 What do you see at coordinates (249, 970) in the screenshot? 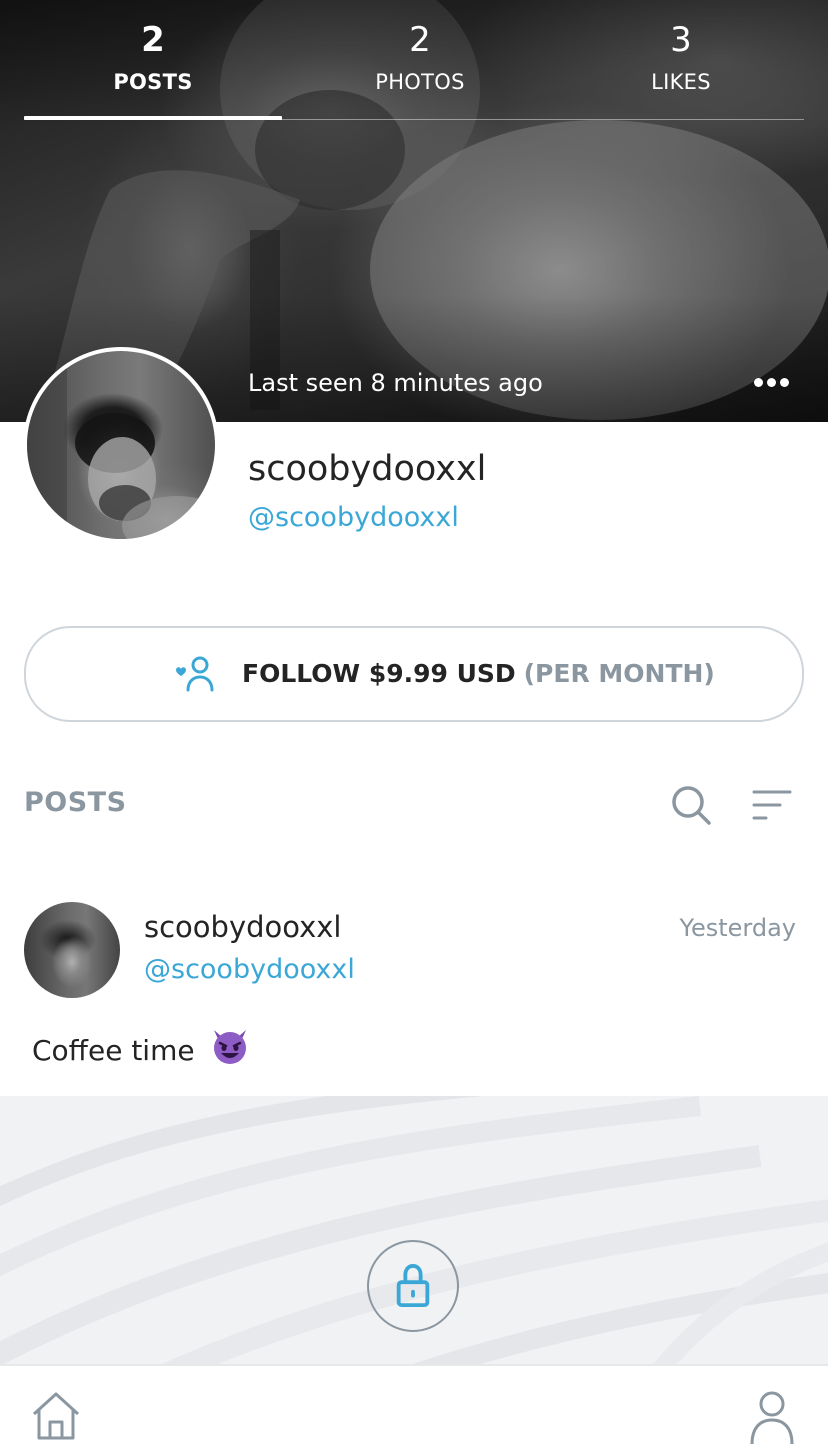
I see `post-author-handle: @scoobydooxxl` at bounding box center [249, 970].